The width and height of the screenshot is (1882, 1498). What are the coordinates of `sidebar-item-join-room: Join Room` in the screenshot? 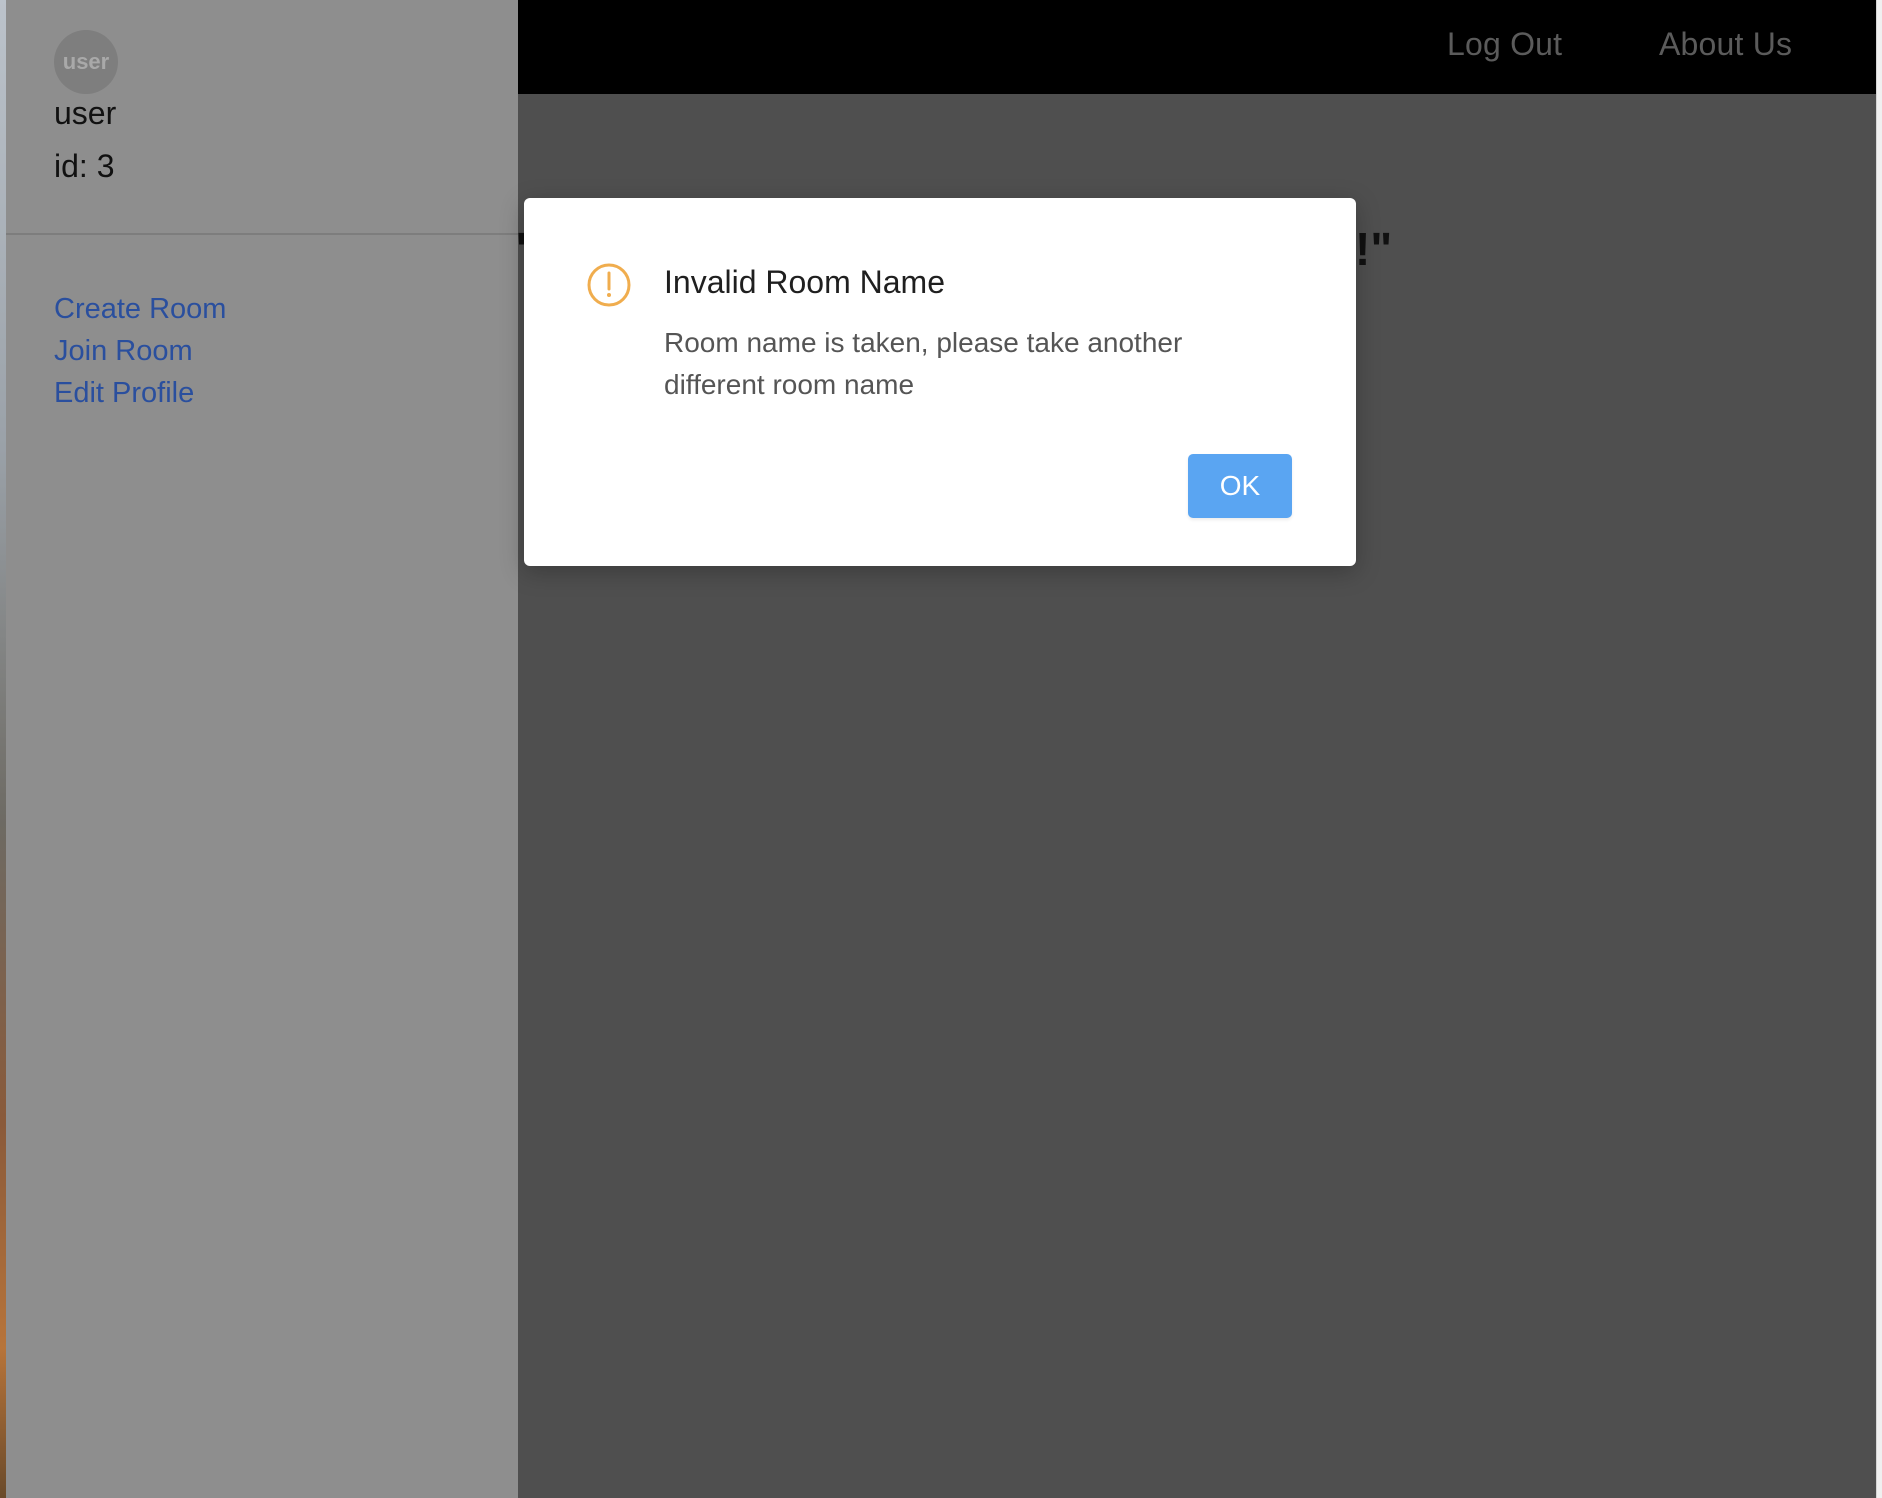 It's located at (140, 351).